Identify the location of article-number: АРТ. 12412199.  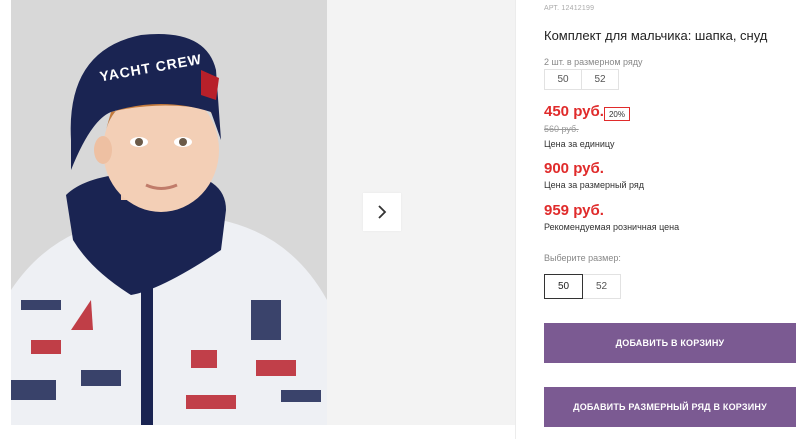
(569, 8).